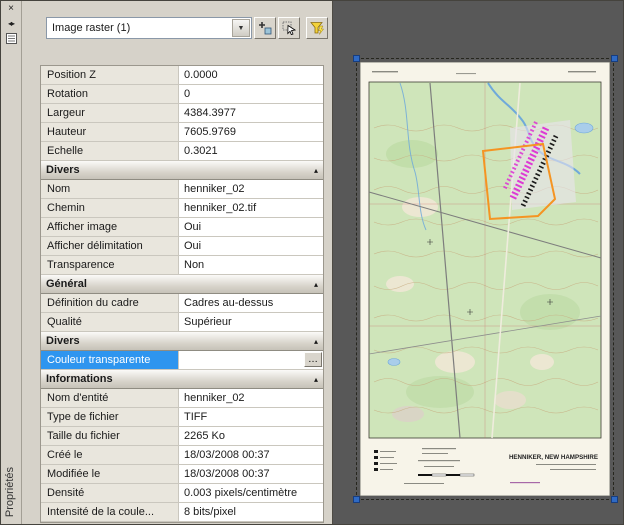  Describe the element at coordinates (182, 379) in the screenshot. I see `section-header: Informations ▴` at that location.